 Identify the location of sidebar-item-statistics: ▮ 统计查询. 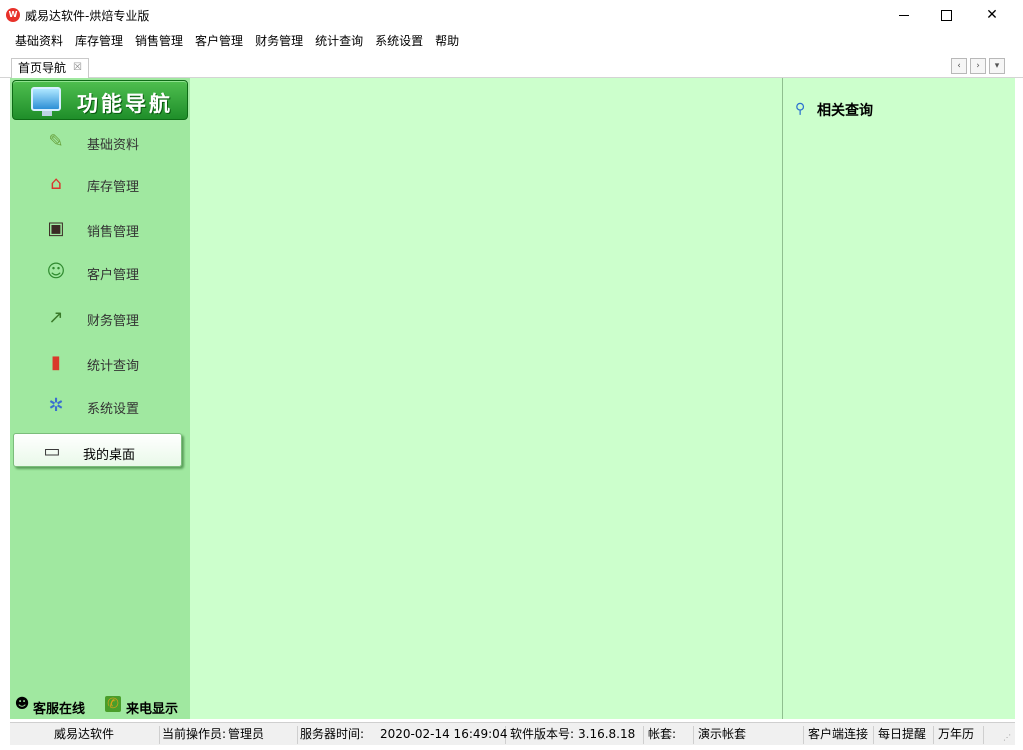
(100, 363).